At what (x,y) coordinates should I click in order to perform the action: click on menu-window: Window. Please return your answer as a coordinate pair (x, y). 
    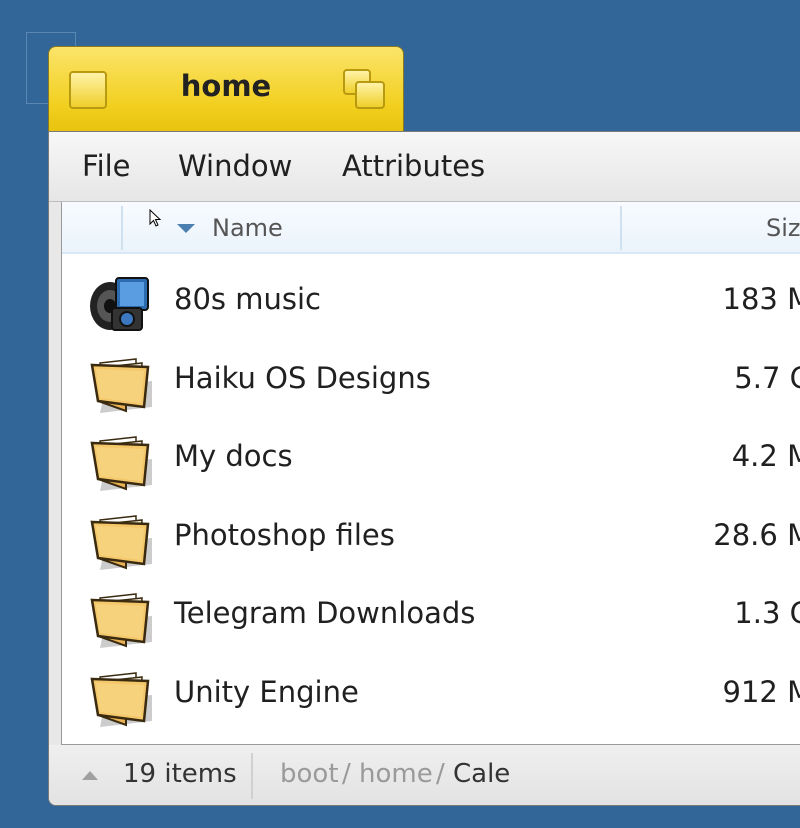
    Looking at the image, I should click on (235, 166).